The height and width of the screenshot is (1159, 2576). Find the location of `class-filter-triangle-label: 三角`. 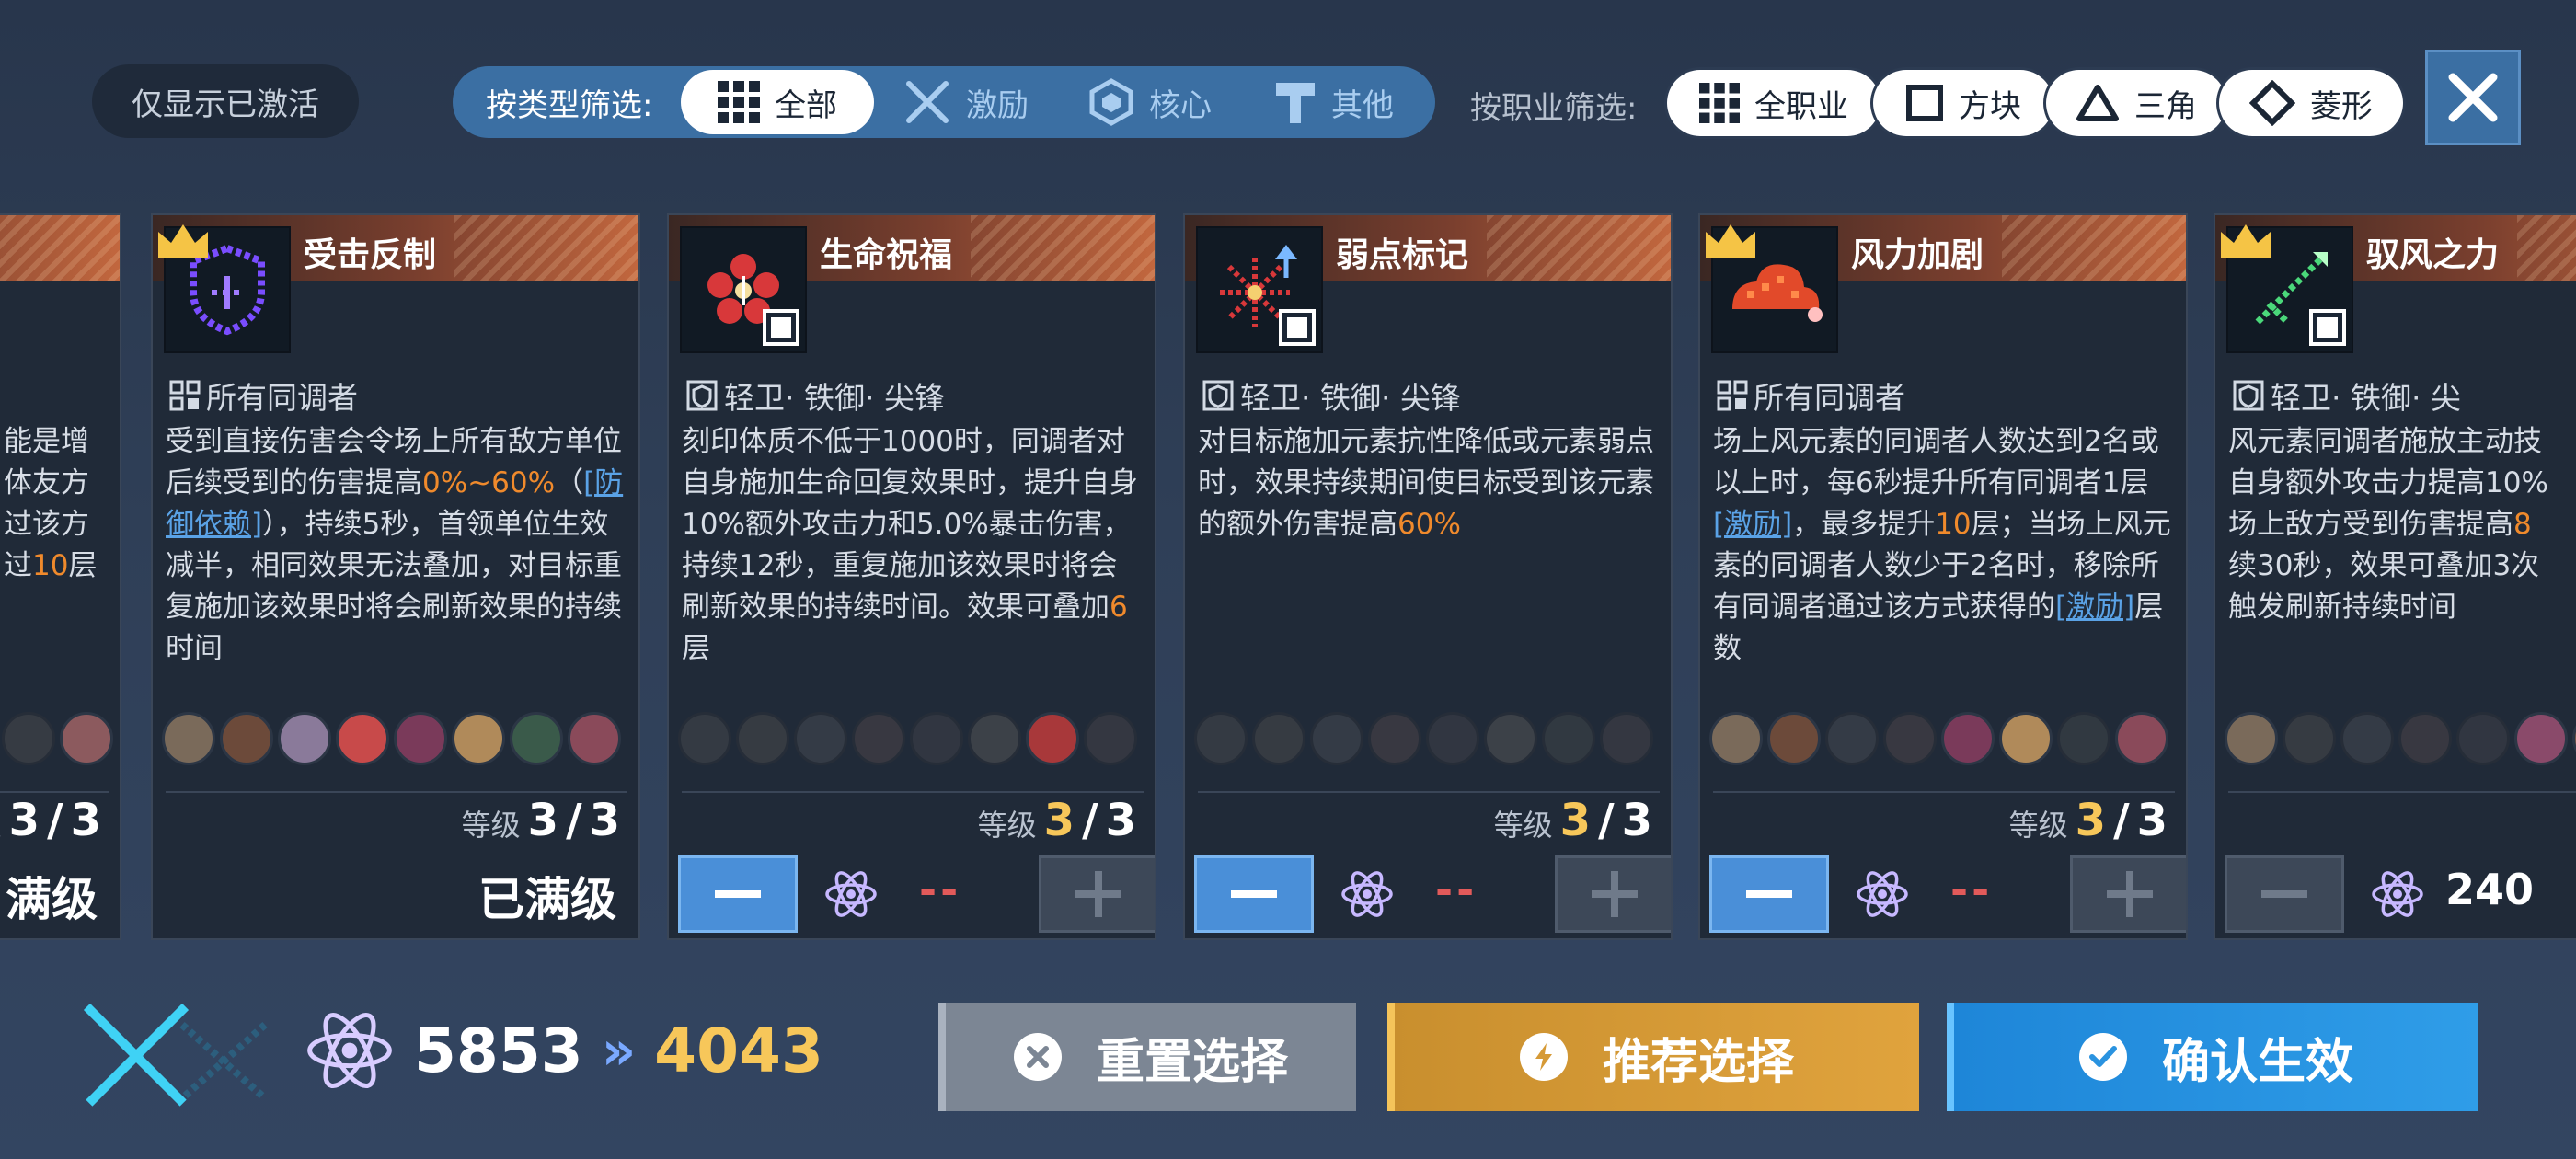

class-filter-triangle-label: 三角 is located at coordinates (2165, 106).